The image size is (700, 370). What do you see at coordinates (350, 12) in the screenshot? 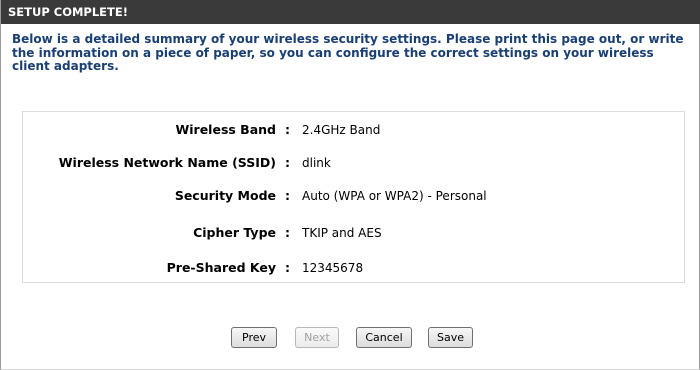
I see `panel-title: SETUP COMPLETE!` at bounding box center [350, 12].